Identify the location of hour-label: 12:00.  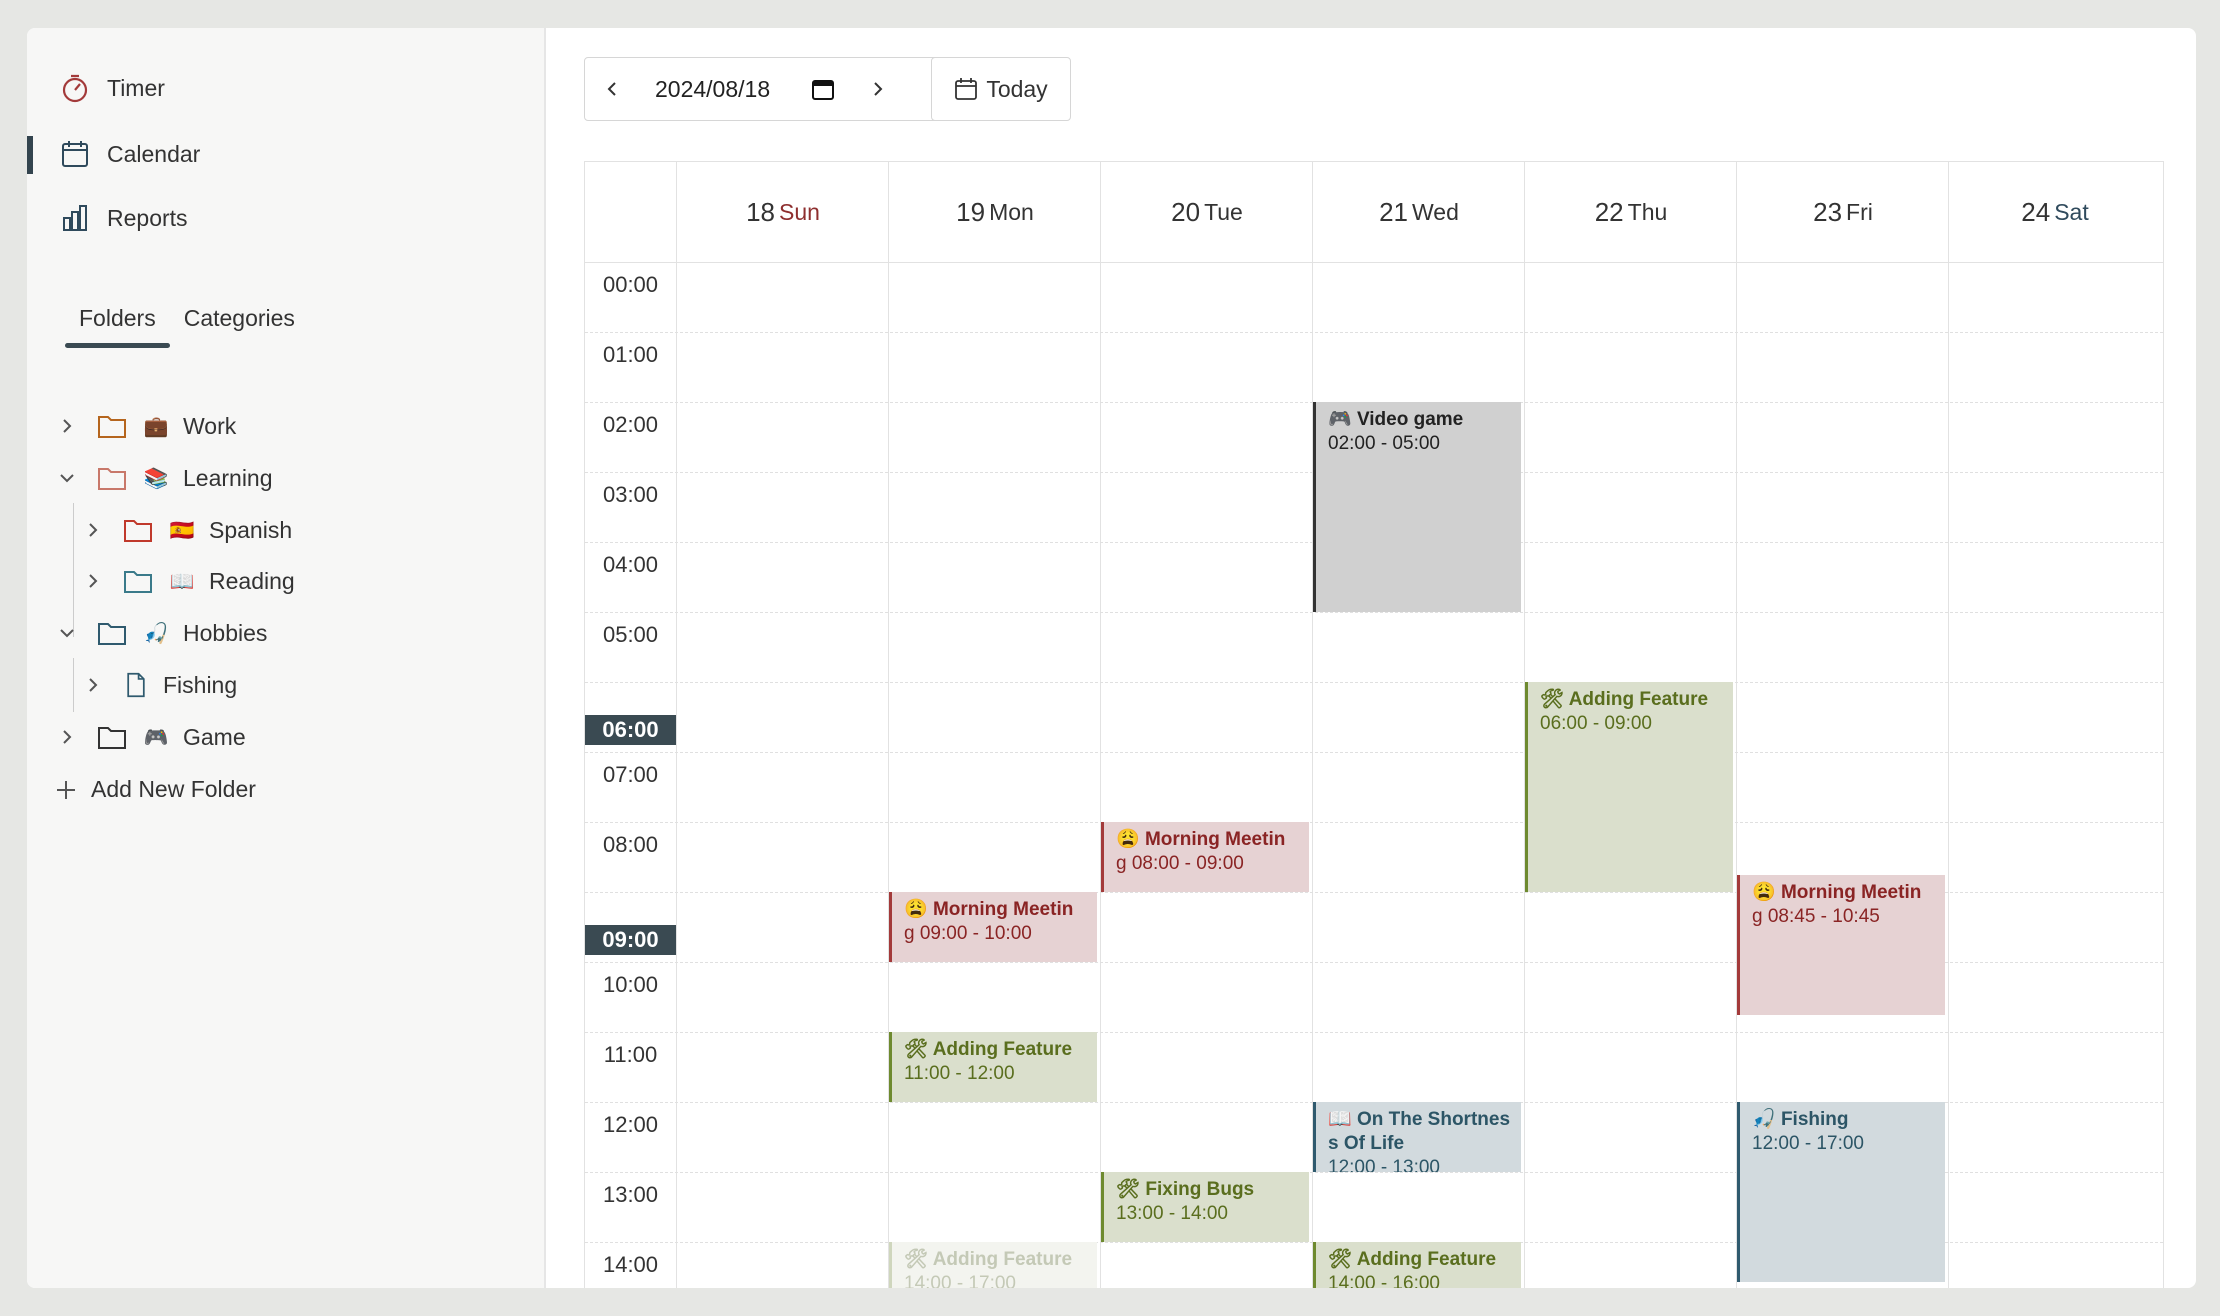
(630, 1124).